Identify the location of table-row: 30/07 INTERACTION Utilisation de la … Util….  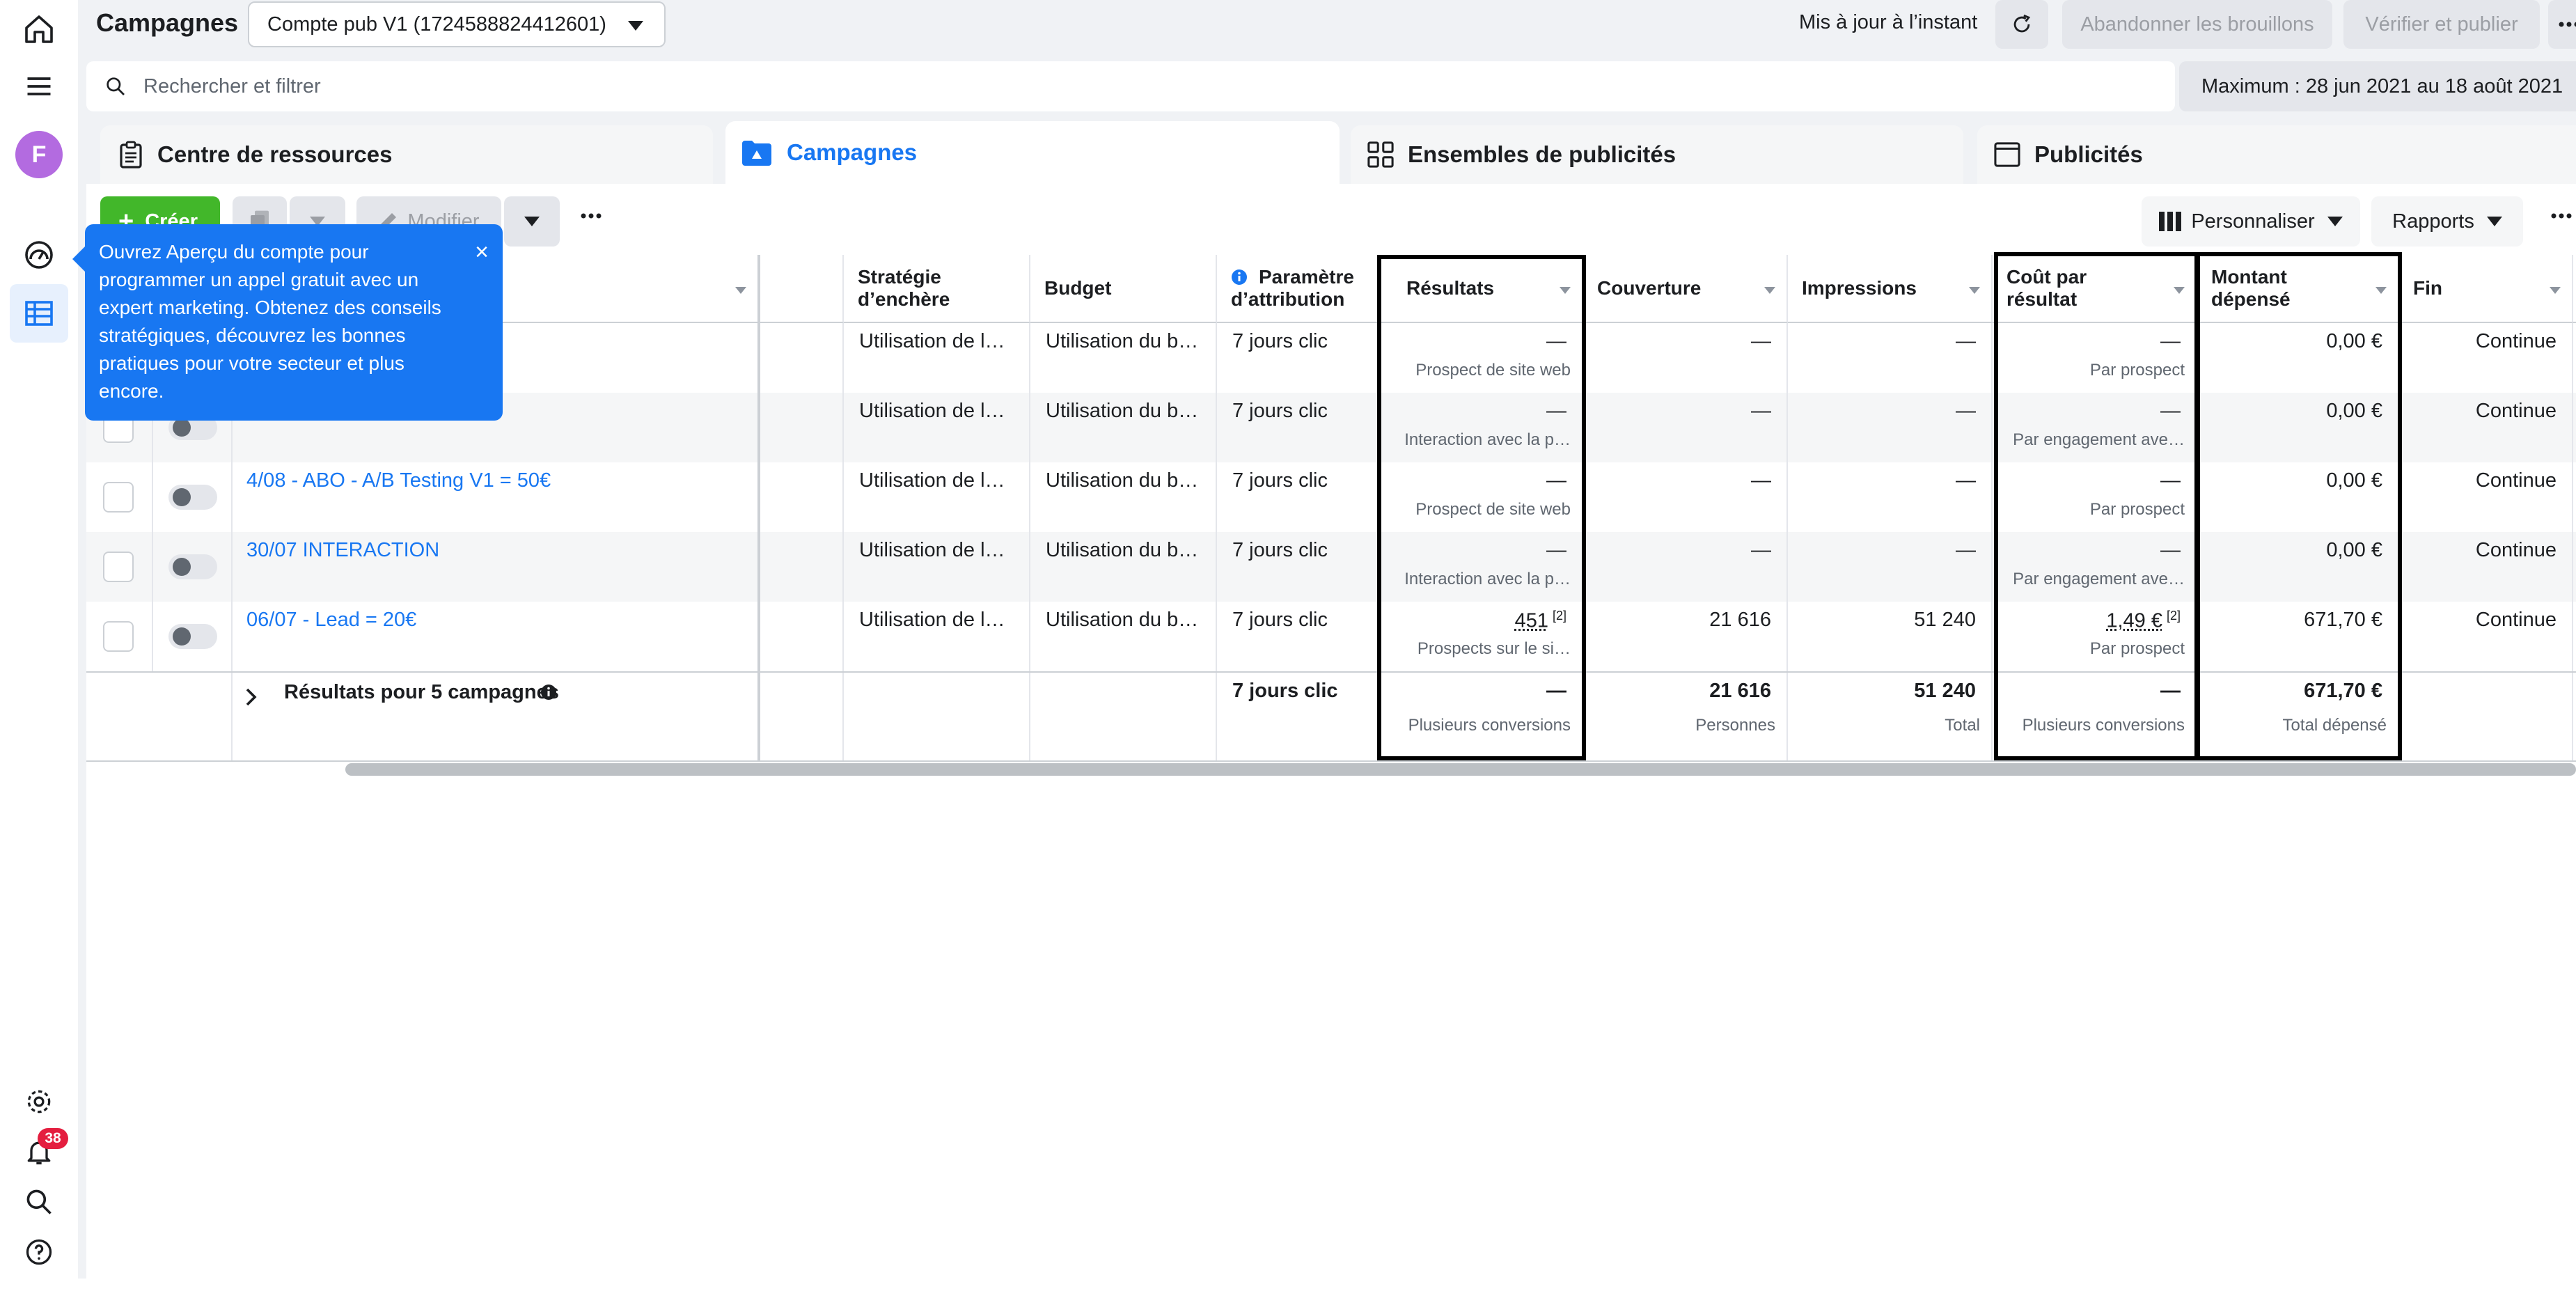
(1331, 567).